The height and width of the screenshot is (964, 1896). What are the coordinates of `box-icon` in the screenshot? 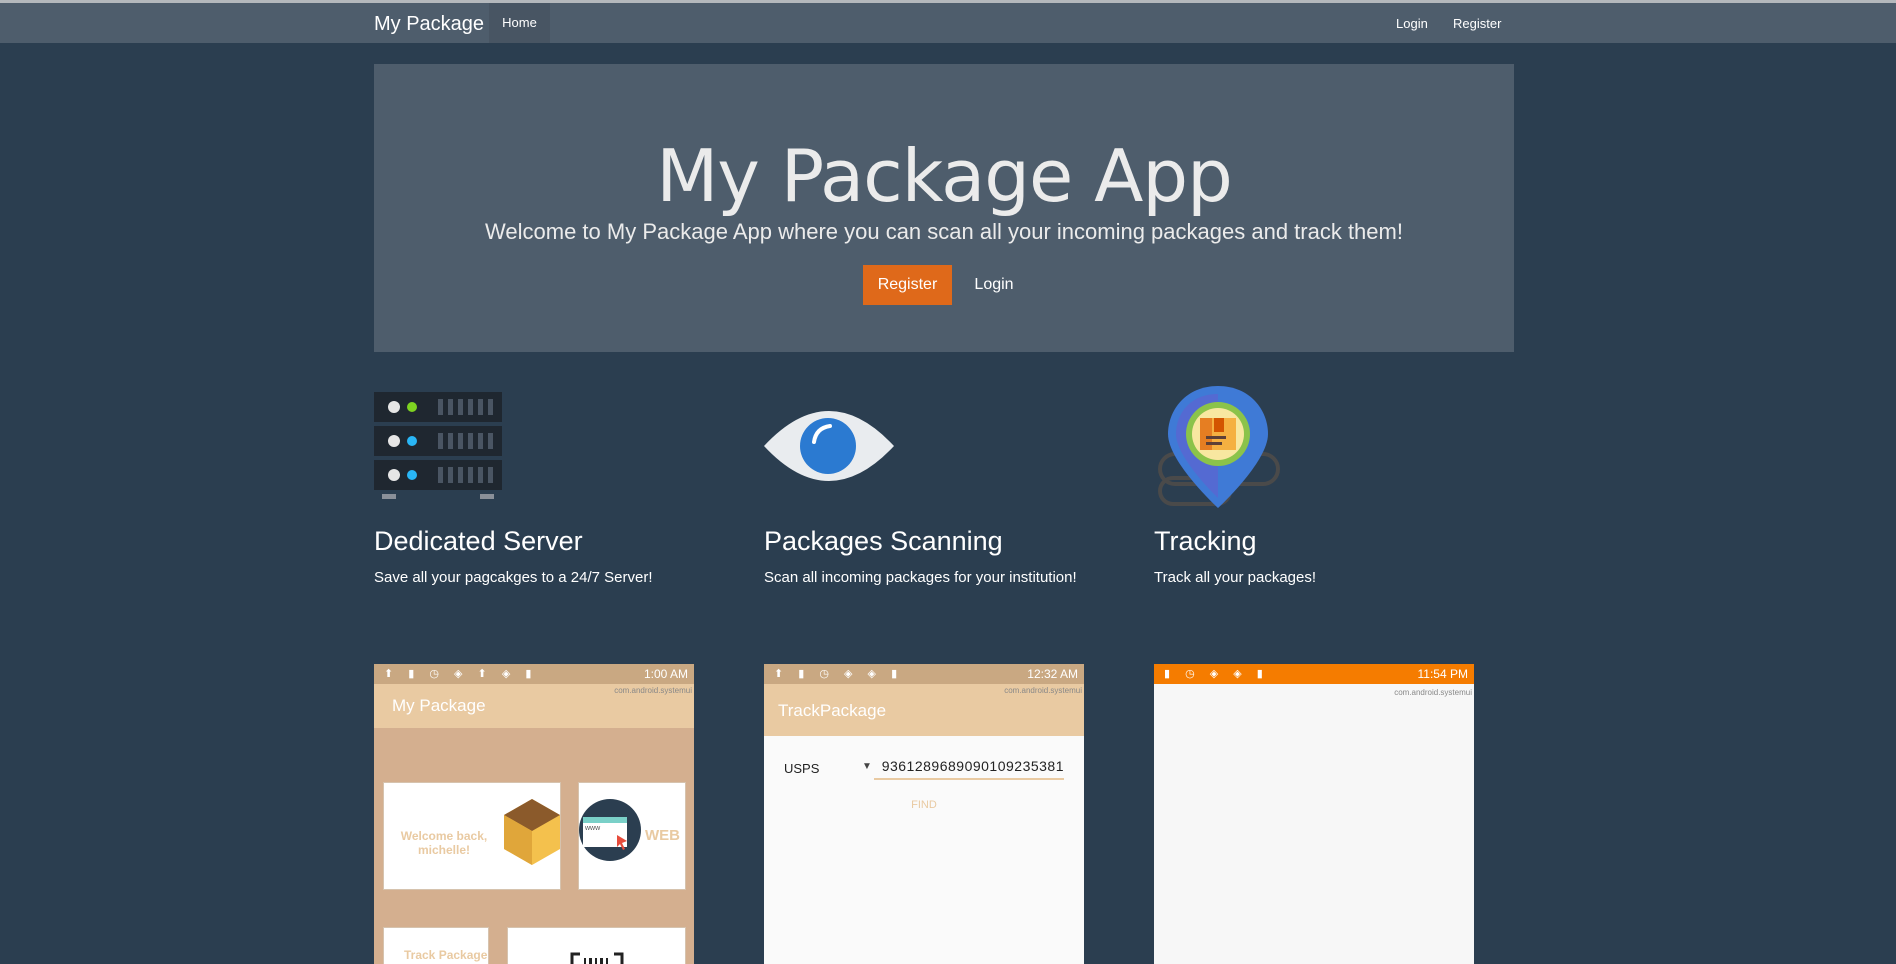 It's located at (532, 832).